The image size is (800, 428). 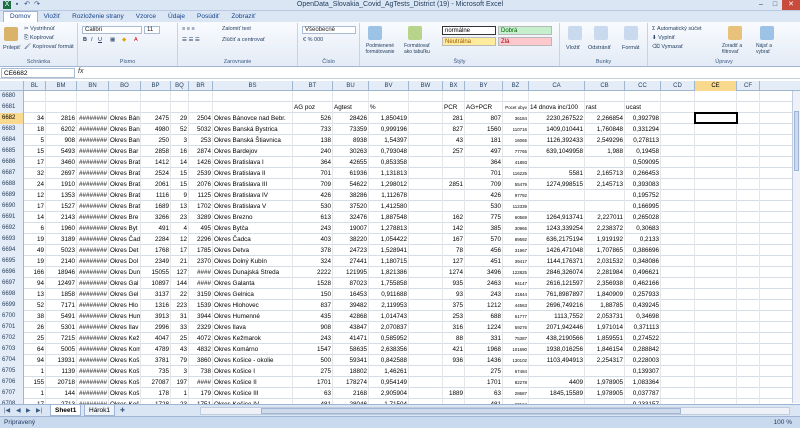 What do you see at coordinates (389, 327) in the screenshot?
I see `cell-bv-6701: 2,070837` at bounding box center [389, 327].